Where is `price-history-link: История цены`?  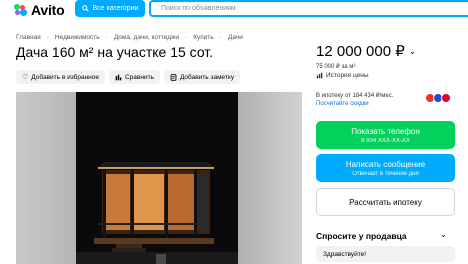
price-history-link: История цены is located at coordinates (342, 75).